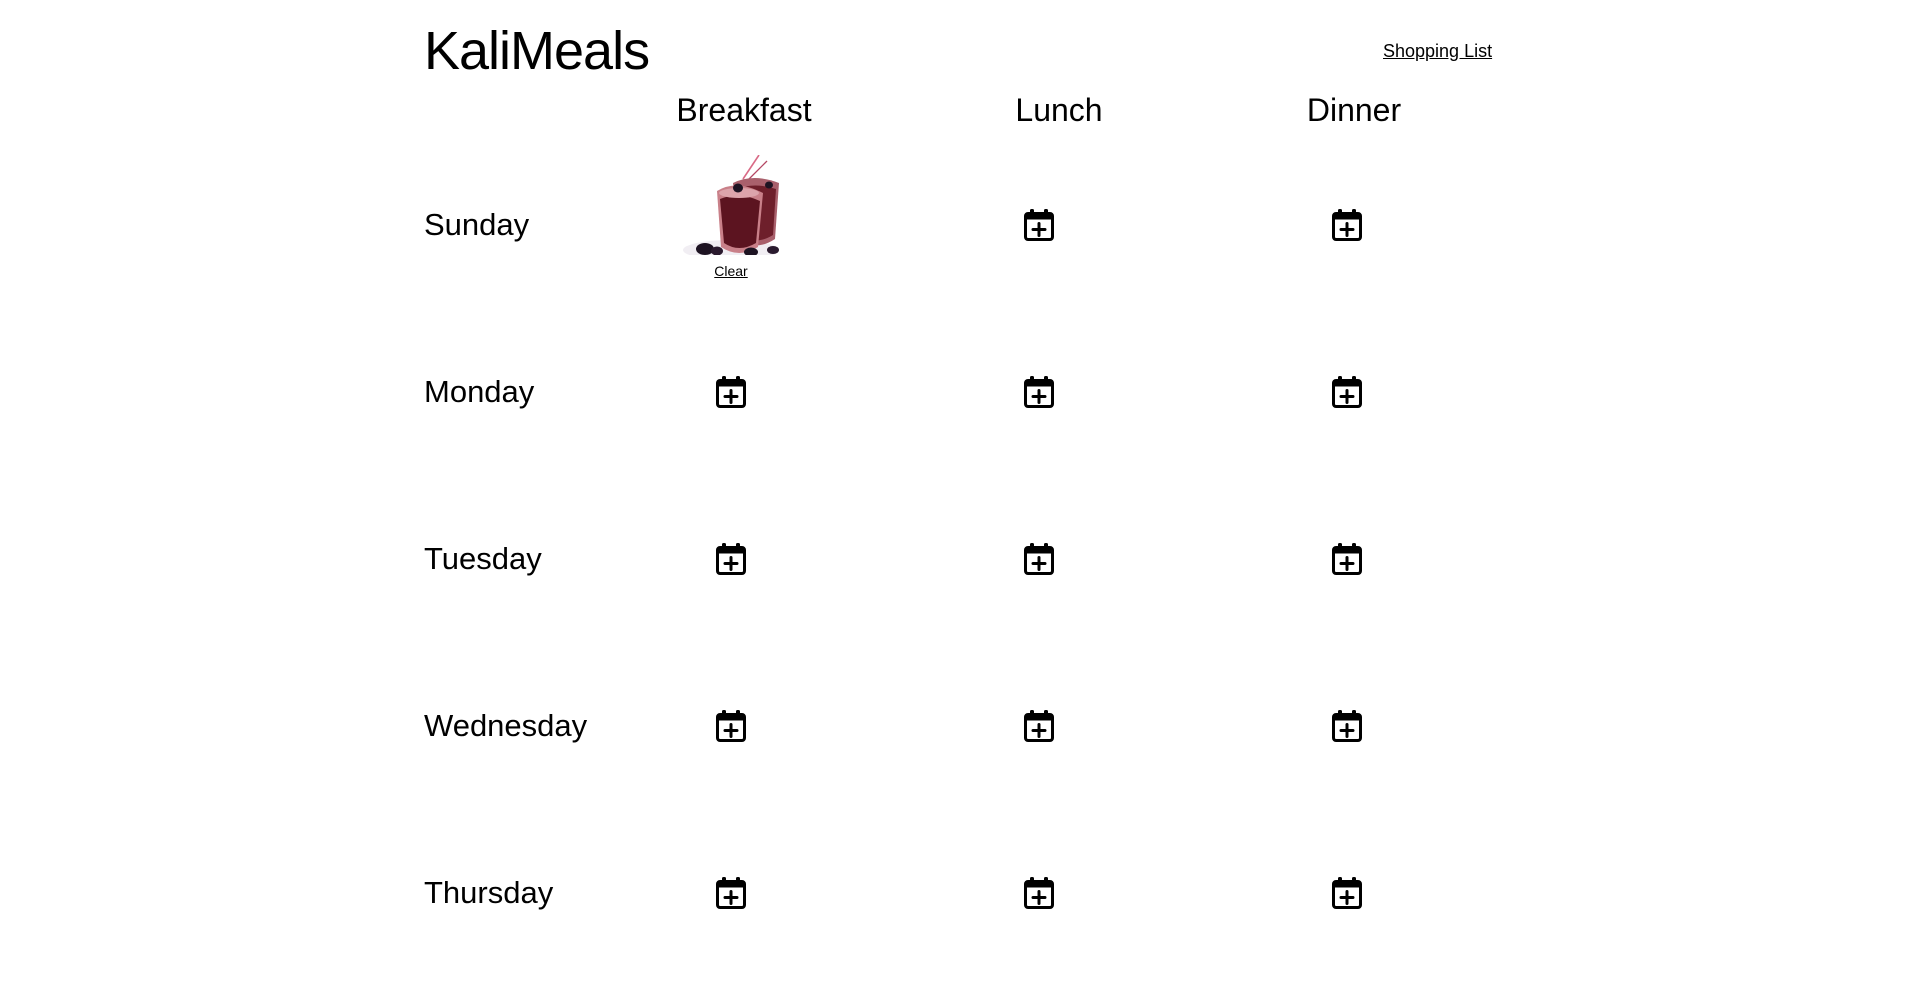 This screenshot has height=1005, width=1916. Describe the element at coordinates (1437, 51) in the screenshot. I see `shopping-list-link: Shopping List` at that location.